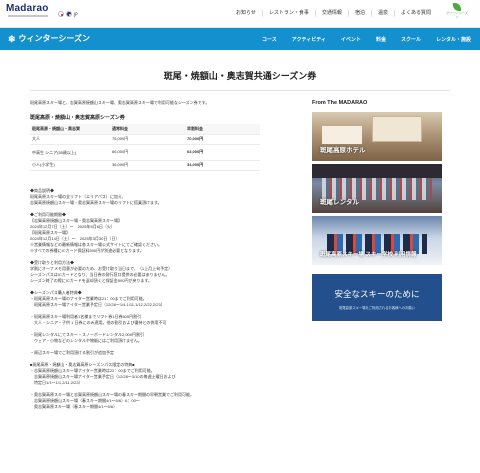  Describe the element at coordinates (309, 39) in the screenshot. I see `menu-activity: アクティビティ` at that location.